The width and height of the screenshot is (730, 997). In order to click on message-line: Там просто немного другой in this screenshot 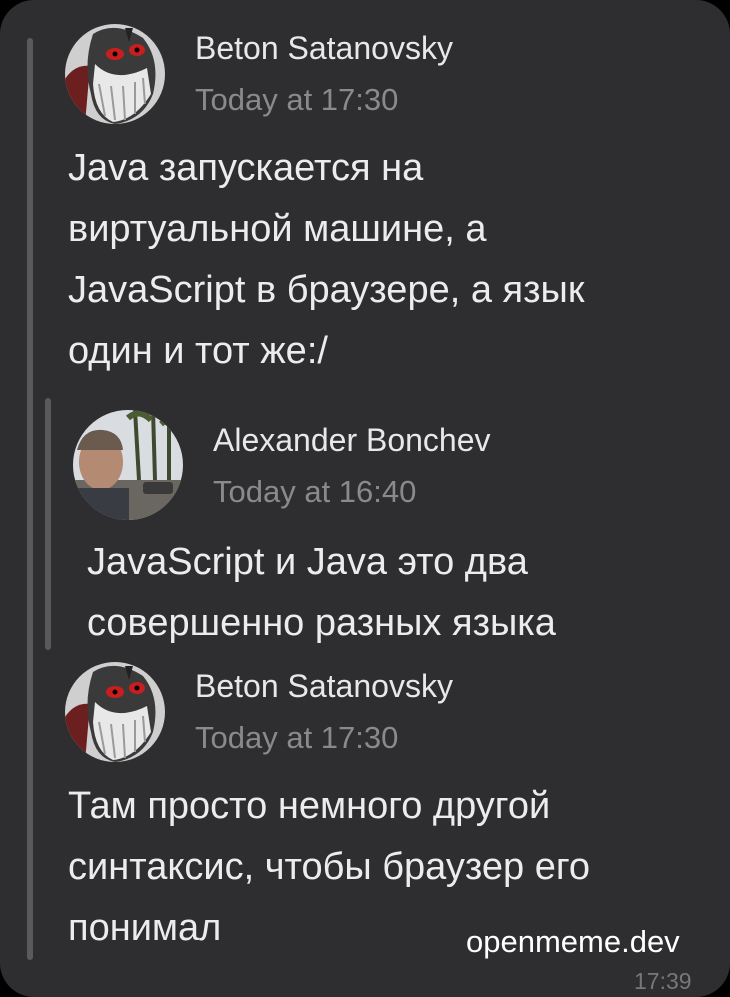, I will do `click(309, 806)`.